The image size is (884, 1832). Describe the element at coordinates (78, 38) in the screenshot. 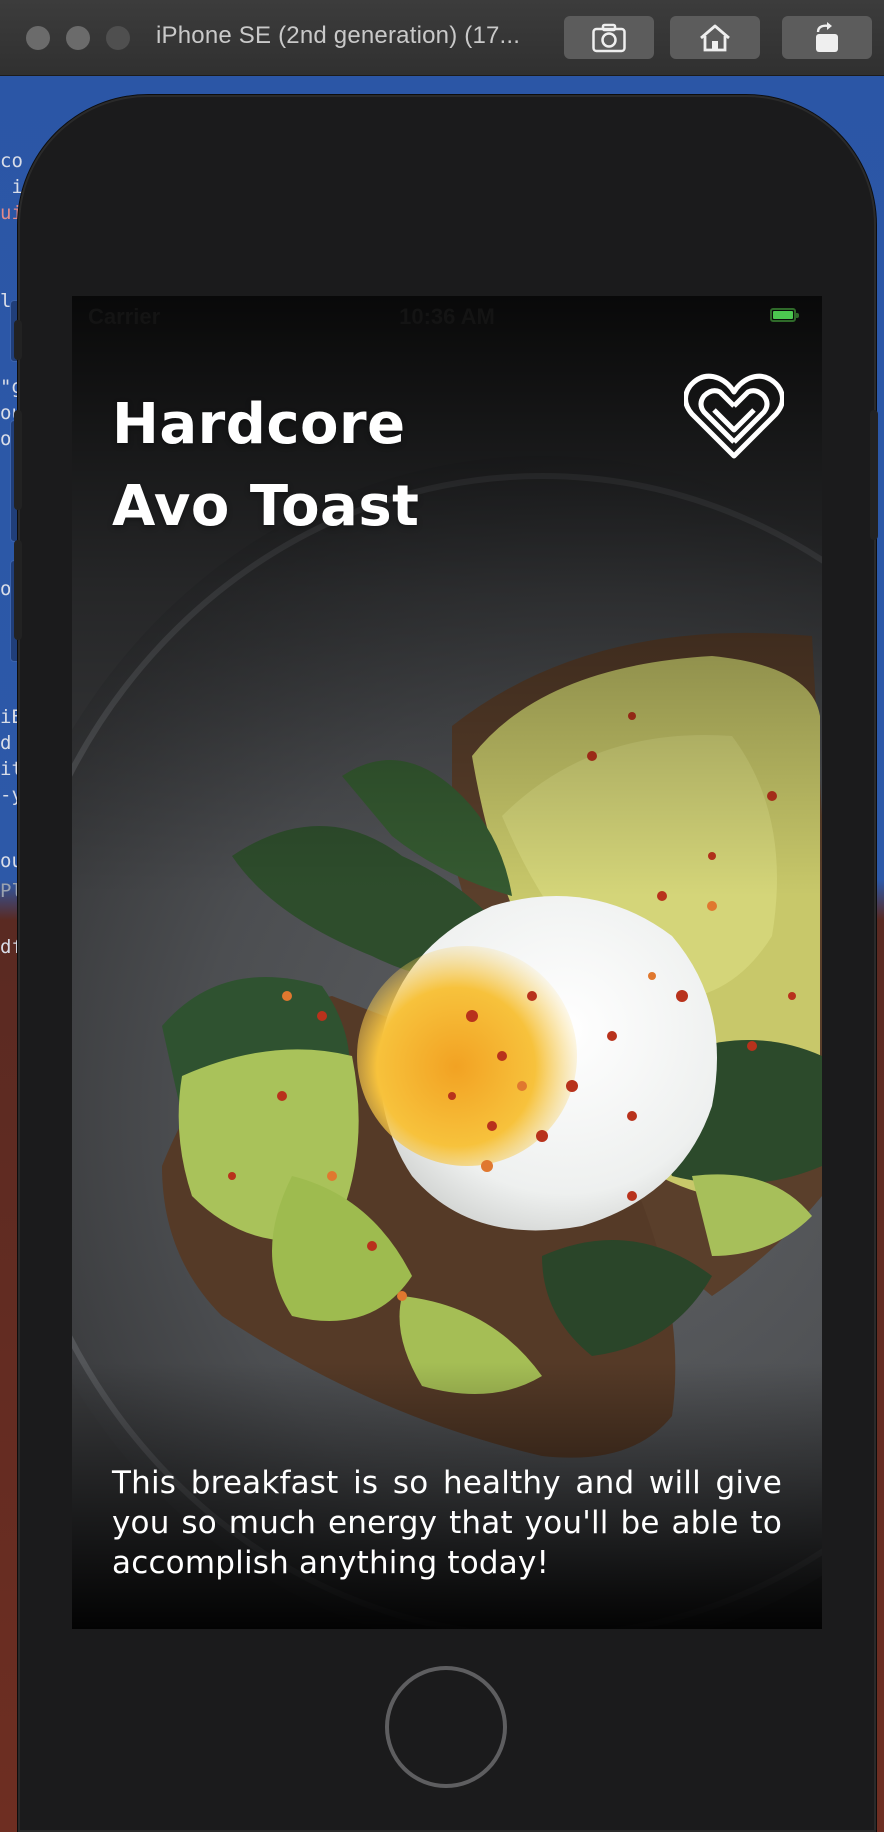

I see `minimize-window-button` at that location.